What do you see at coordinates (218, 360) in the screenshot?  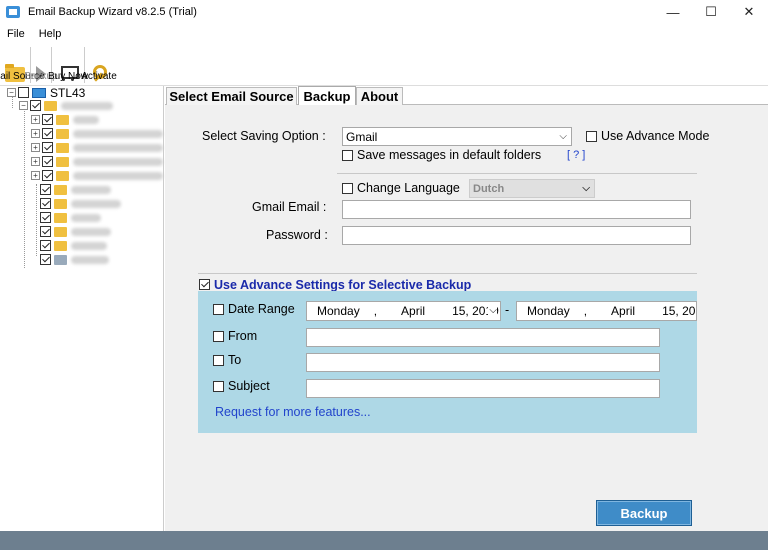 I see `to-checkbox` at bounding box center [218, 360].